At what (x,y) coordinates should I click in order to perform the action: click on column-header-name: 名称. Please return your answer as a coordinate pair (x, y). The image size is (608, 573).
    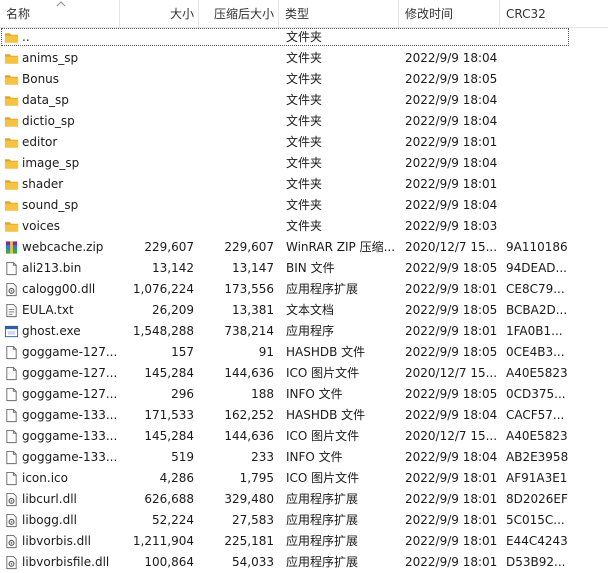
    Looking at the image, I should click on (60, 13).